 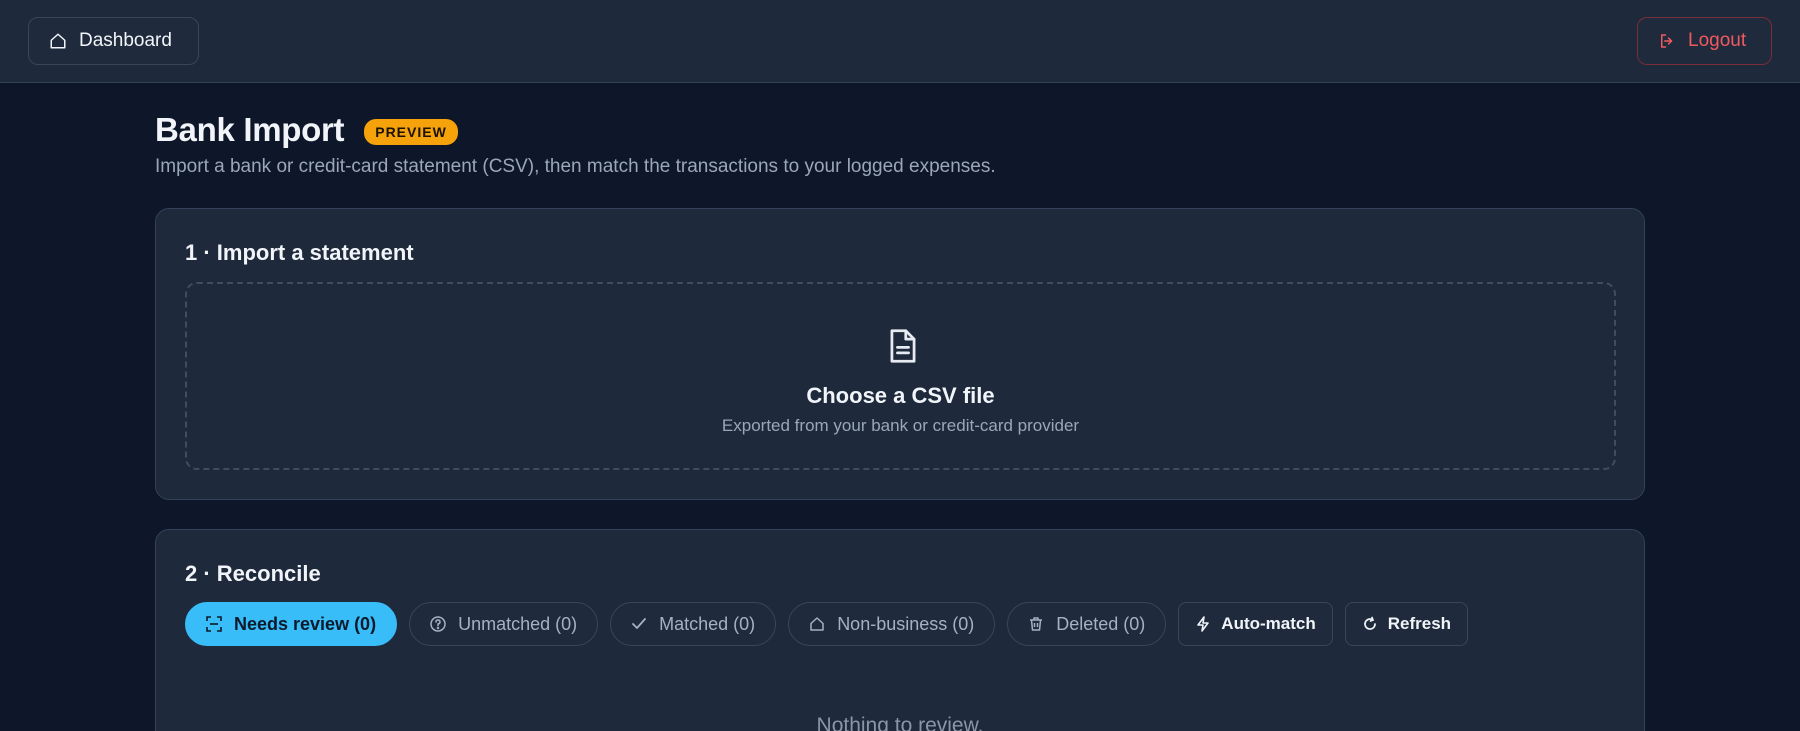 I want to click on preview-badge: PREVIEW, so click(x=411, y=131).